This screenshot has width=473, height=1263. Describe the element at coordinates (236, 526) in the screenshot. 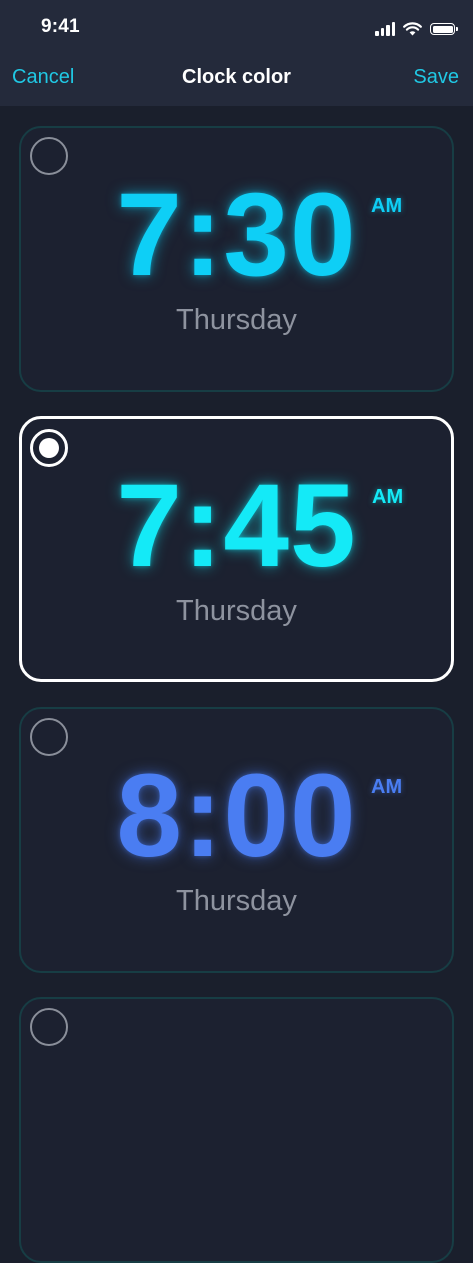

I see `clock-time: 7:45` at that location.